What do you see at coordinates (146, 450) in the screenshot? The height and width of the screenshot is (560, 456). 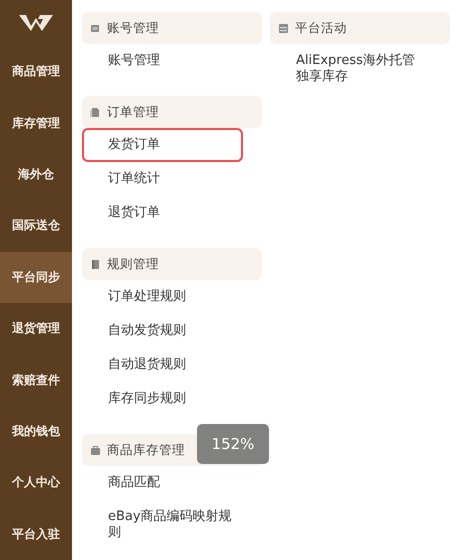 I see `section-title: 商品库存管理` at bounding box center [146, 450].